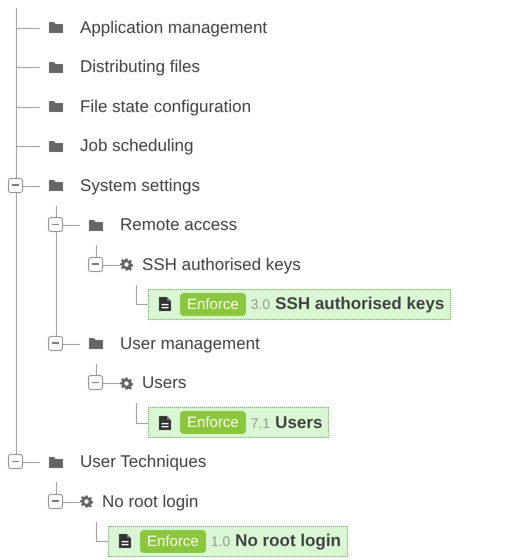 The width and height of the screenshot is (510, 560). What do you see at coordinates (164, 383) in the screenshot?
I see `node-label: Users` at bounding box center [164, 383].